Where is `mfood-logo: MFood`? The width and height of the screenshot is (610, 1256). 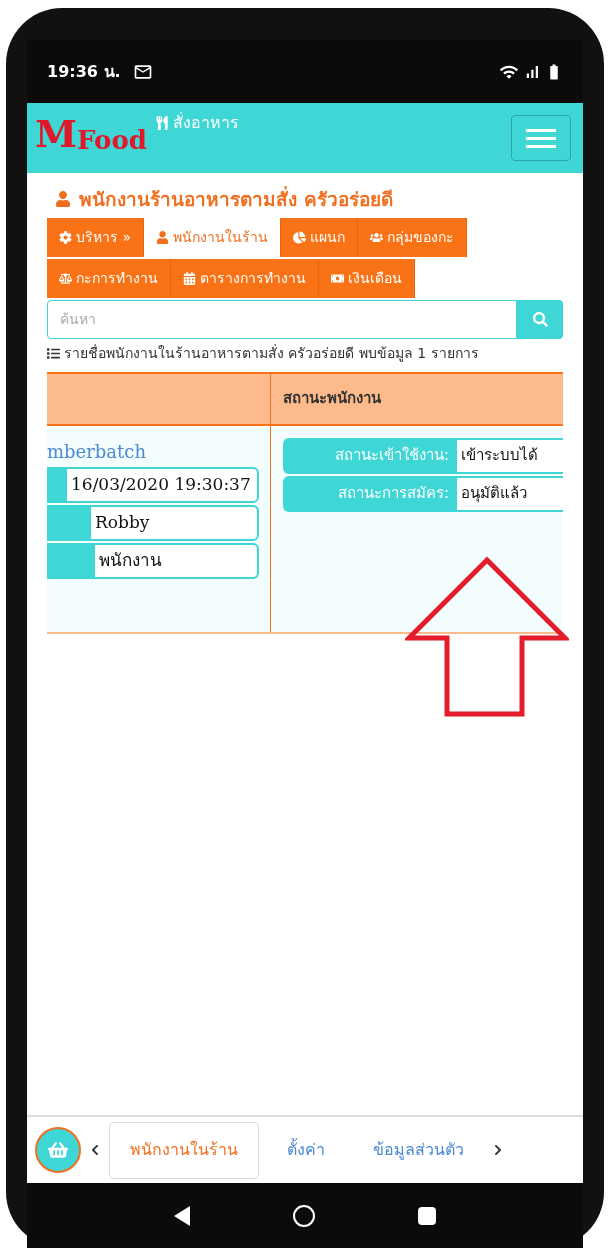
mfood-logo: MFood is located at coordinates (91, 134).